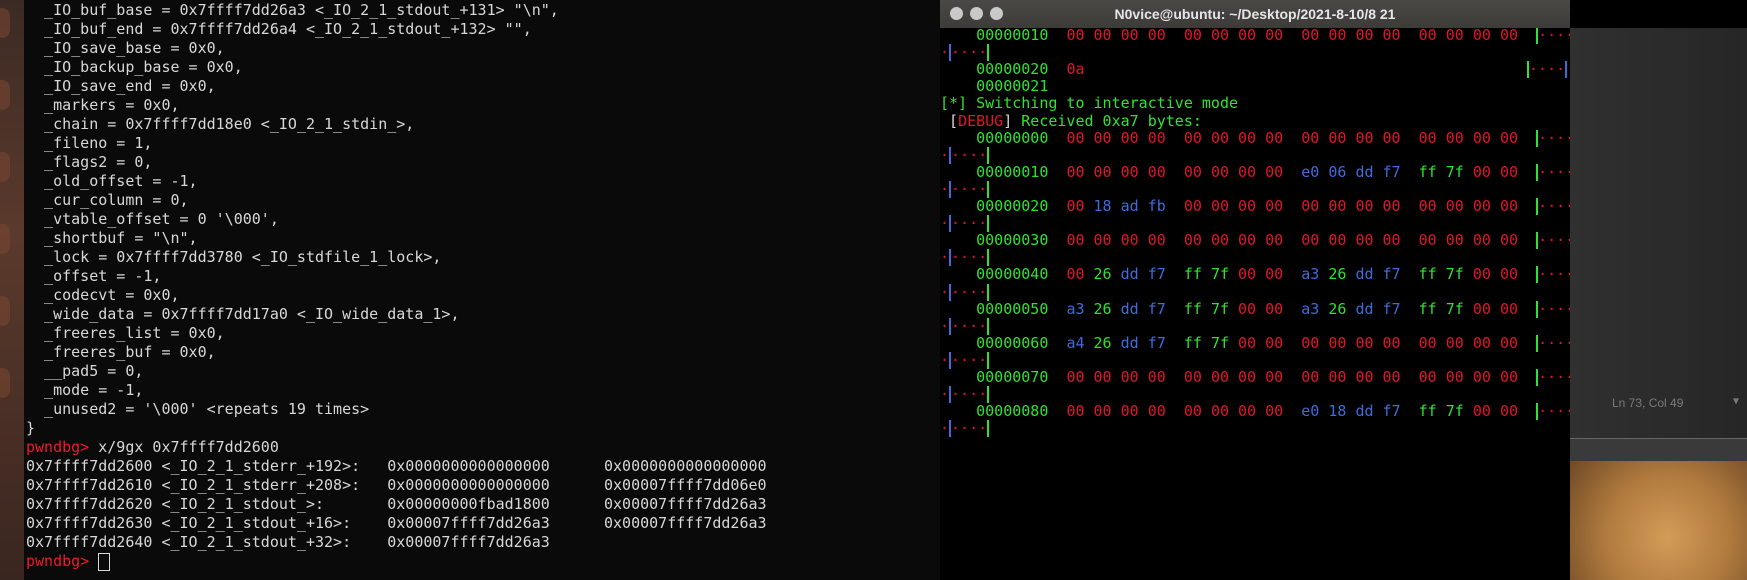 The image size is (1747, 580). I want to click on struct-field-text: _unused2 = '\000' <repeats 19 times>, so click(198, 409).